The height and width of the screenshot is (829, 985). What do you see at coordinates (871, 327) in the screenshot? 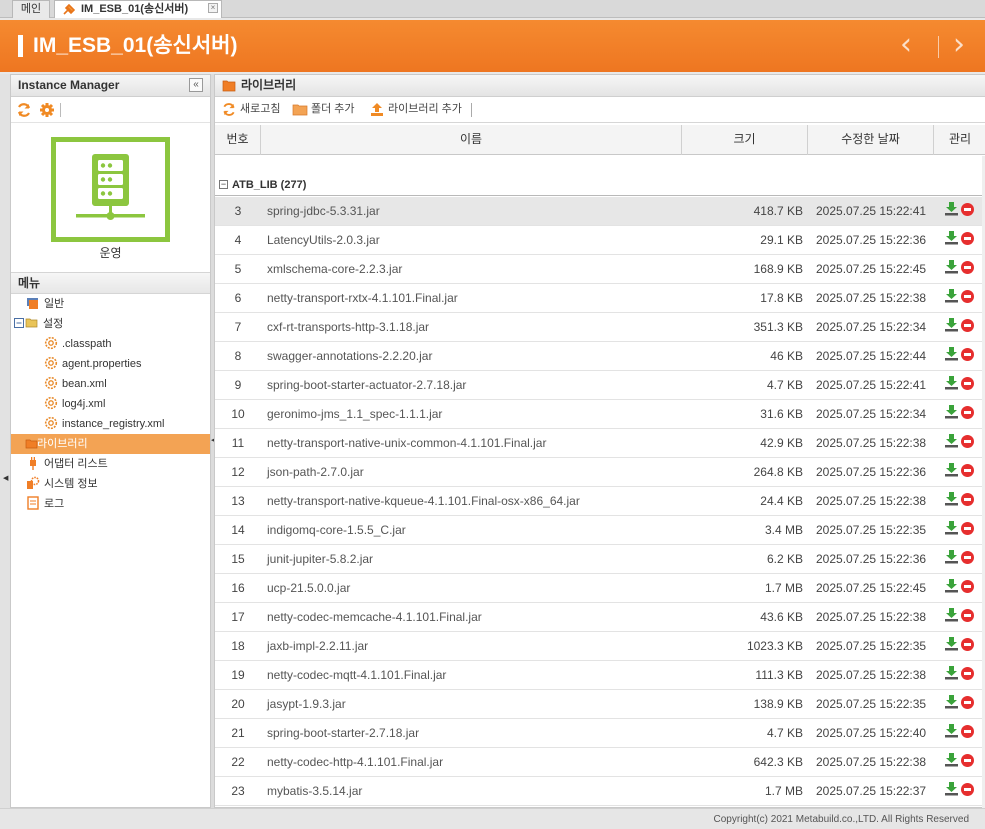
I see `modified-date: 2025.07.25 15:22:34` at bounding box center [871, 327].